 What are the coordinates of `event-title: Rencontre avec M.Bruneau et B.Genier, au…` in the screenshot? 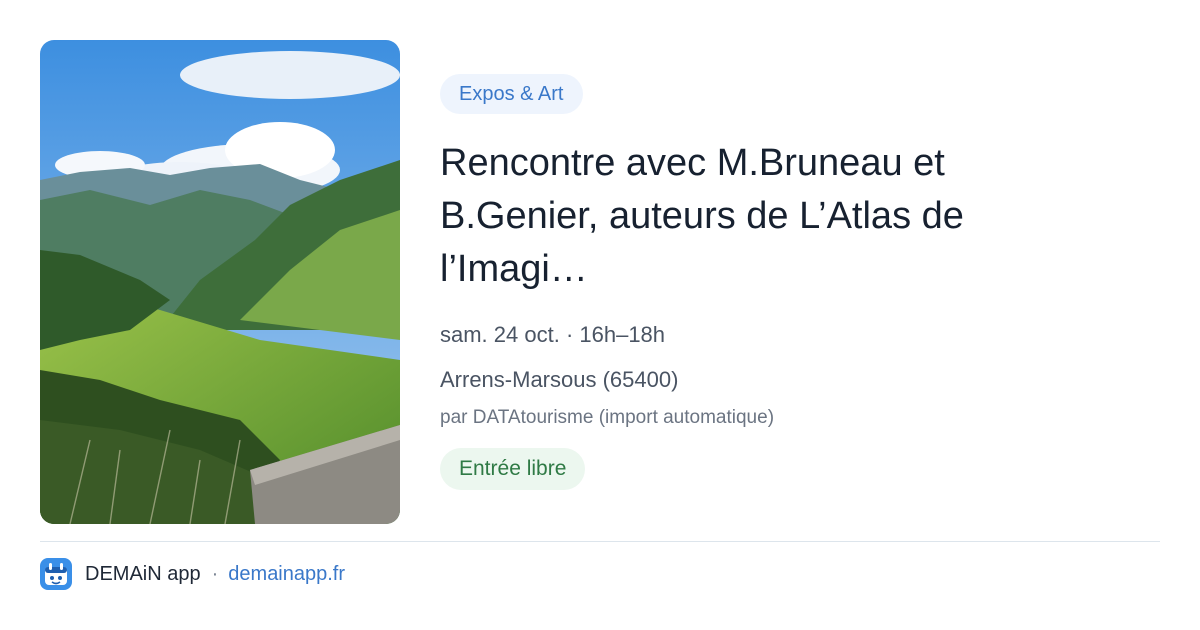 It's located at (770, 216).